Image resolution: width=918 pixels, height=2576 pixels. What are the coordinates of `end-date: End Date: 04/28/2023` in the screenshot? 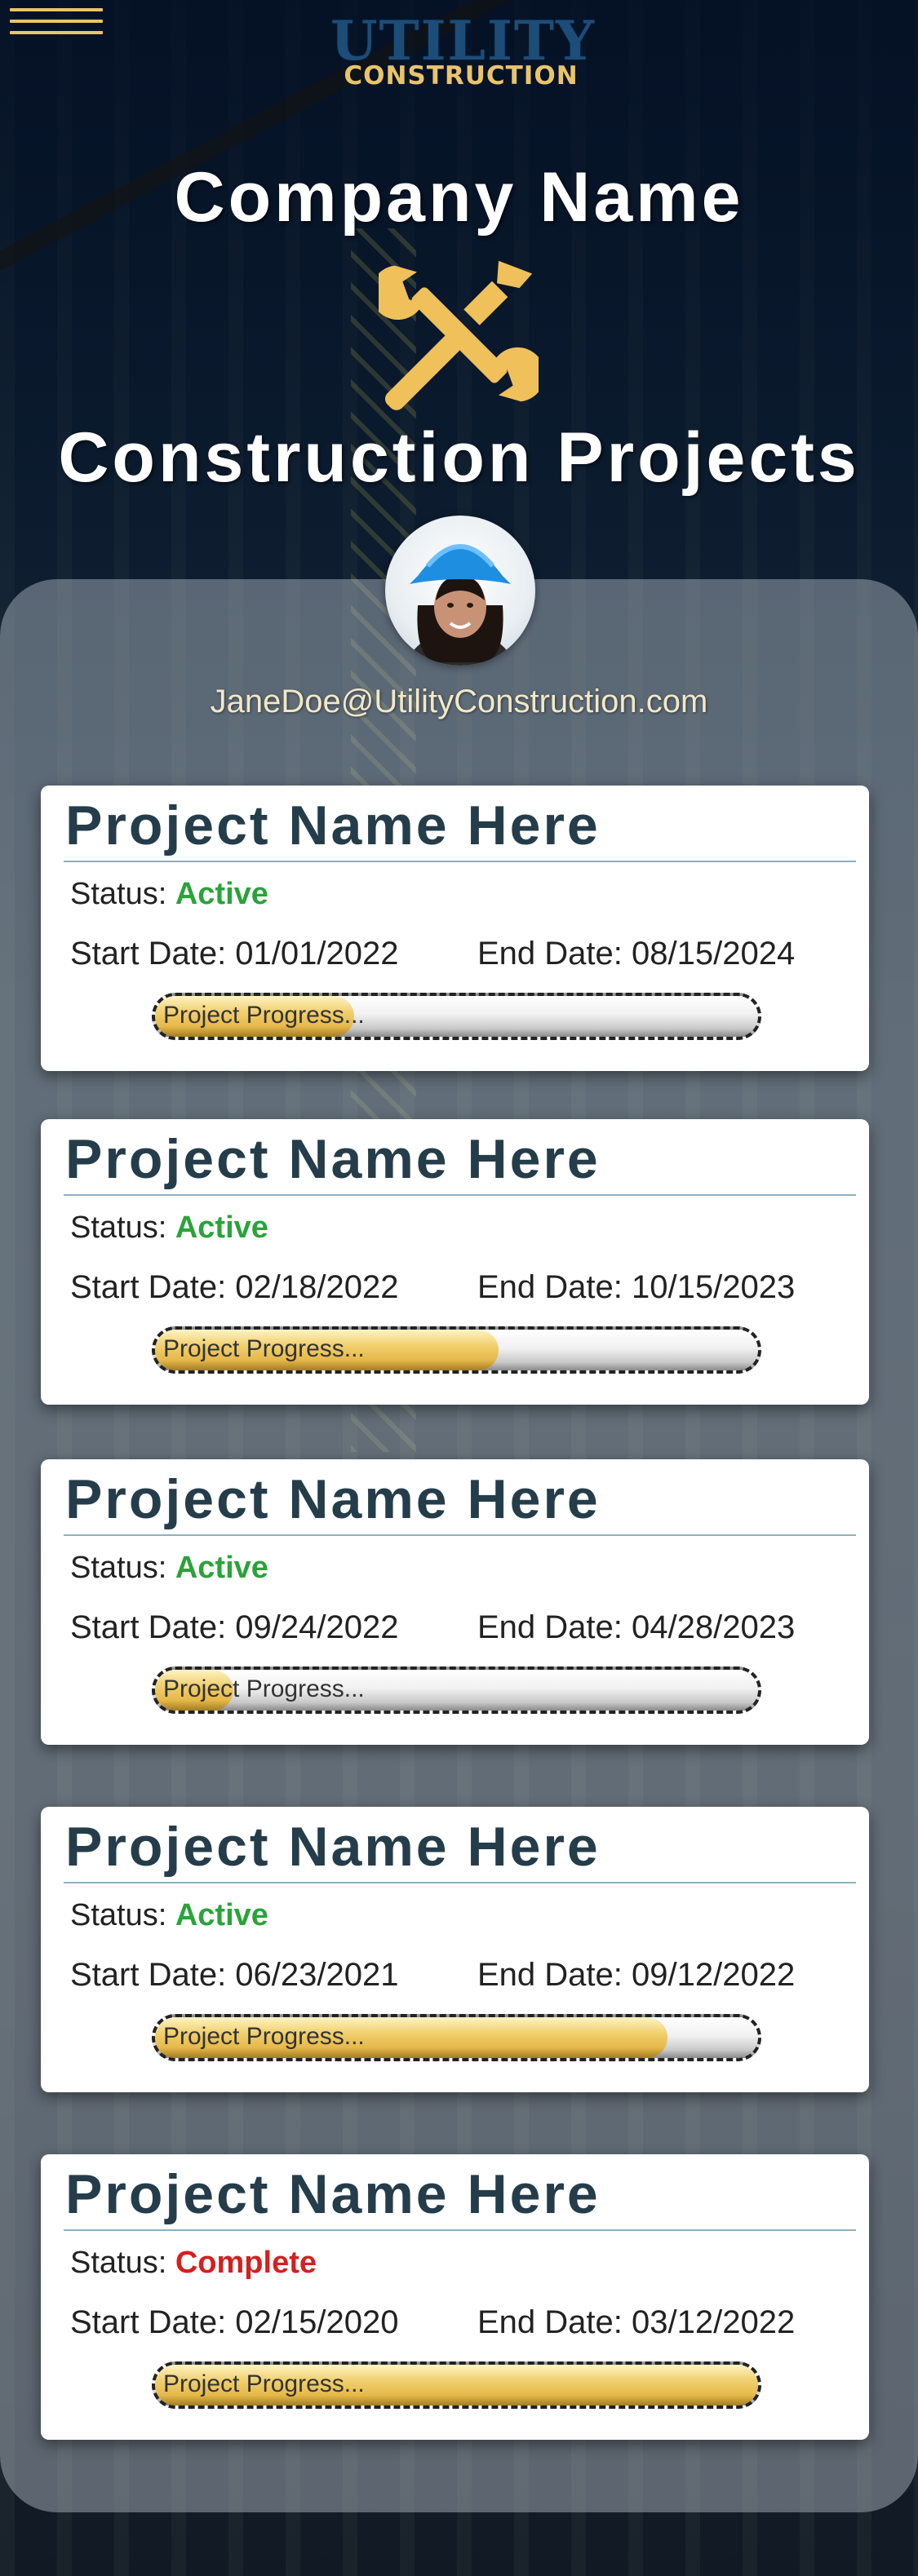 It's located at (636, 1627).